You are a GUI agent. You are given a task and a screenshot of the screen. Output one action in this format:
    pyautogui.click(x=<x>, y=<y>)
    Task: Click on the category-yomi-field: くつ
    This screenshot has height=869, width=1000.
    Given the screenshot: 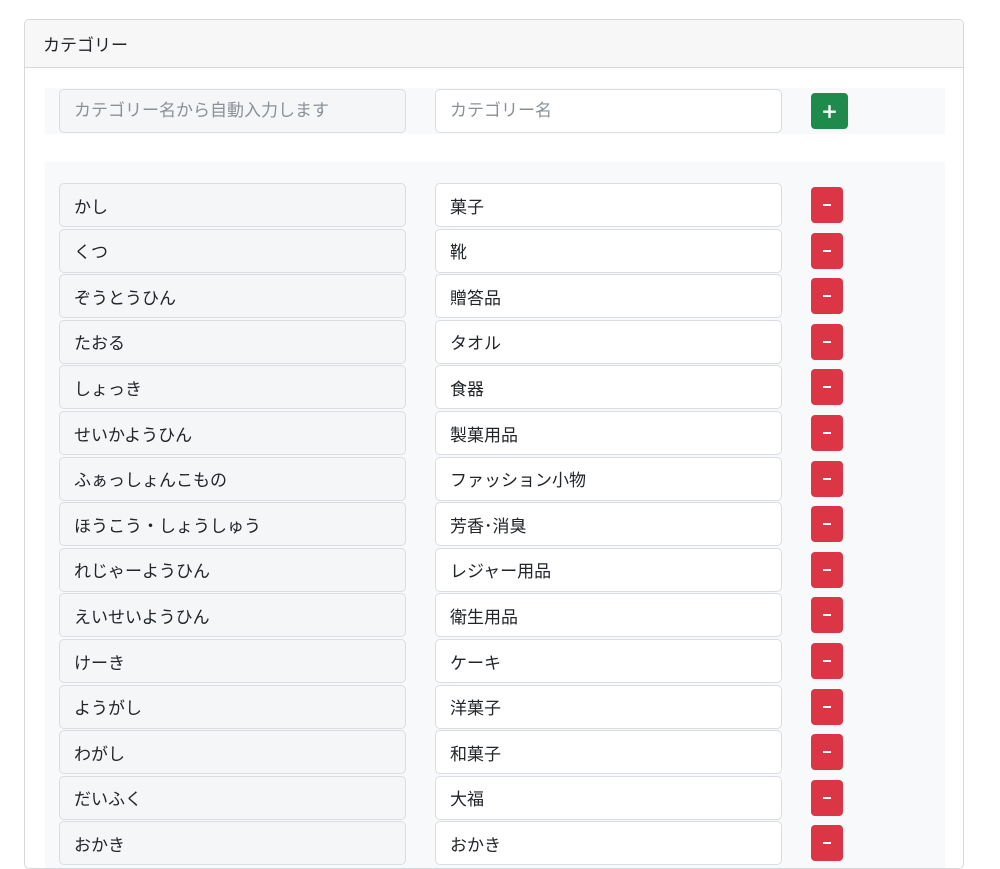 What is the action you would take?
    pyautogui.click(x=232, y=250)
    